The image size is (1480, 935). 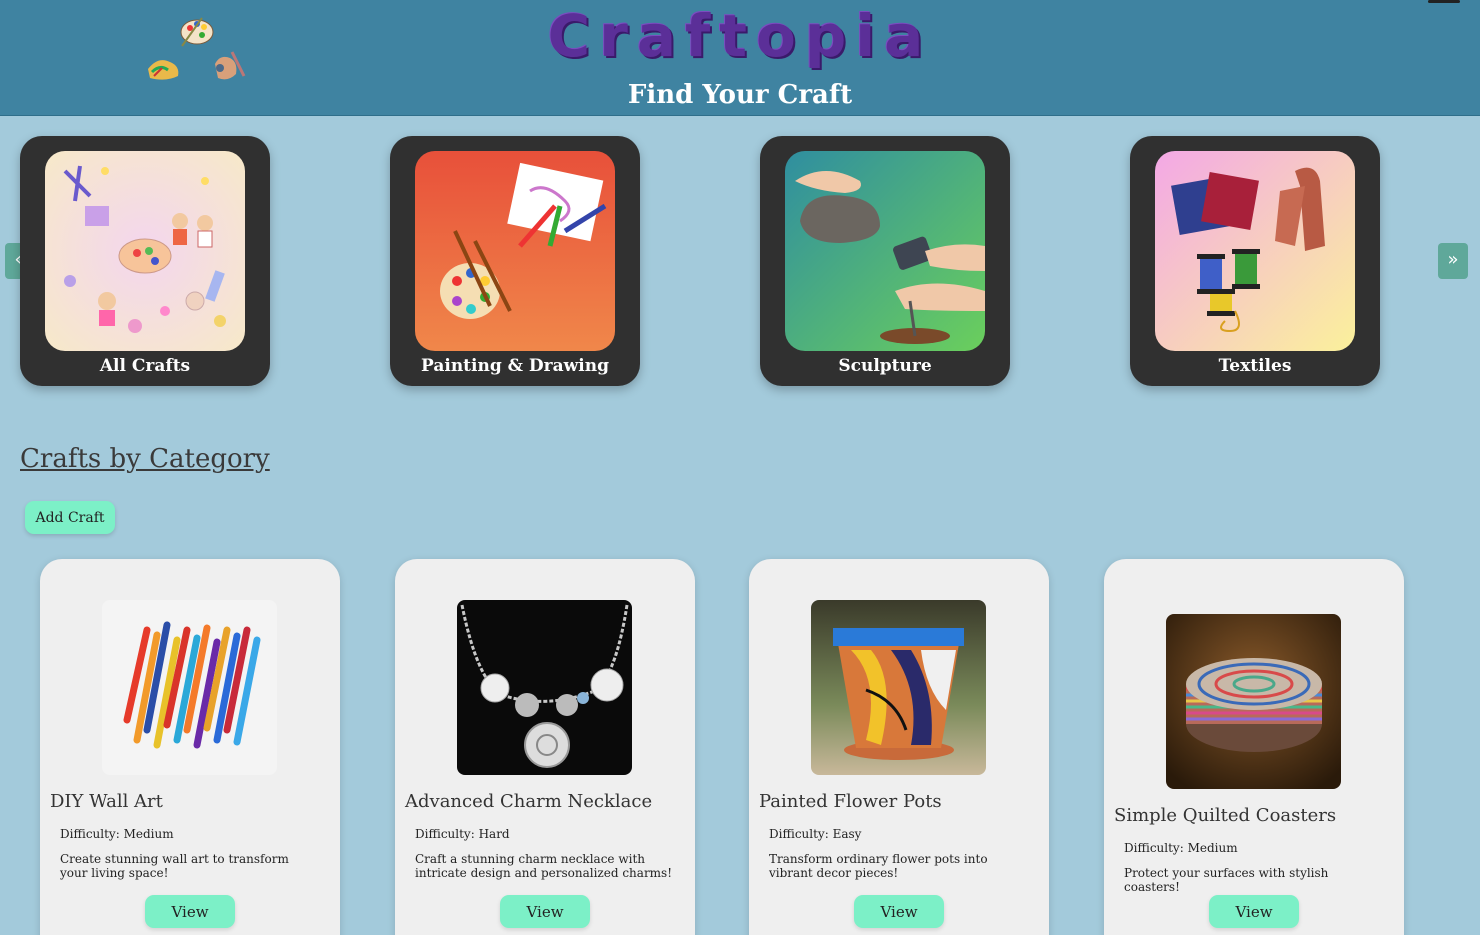 I want to click on craft-image-wall-art, so click(x=189, y=687).